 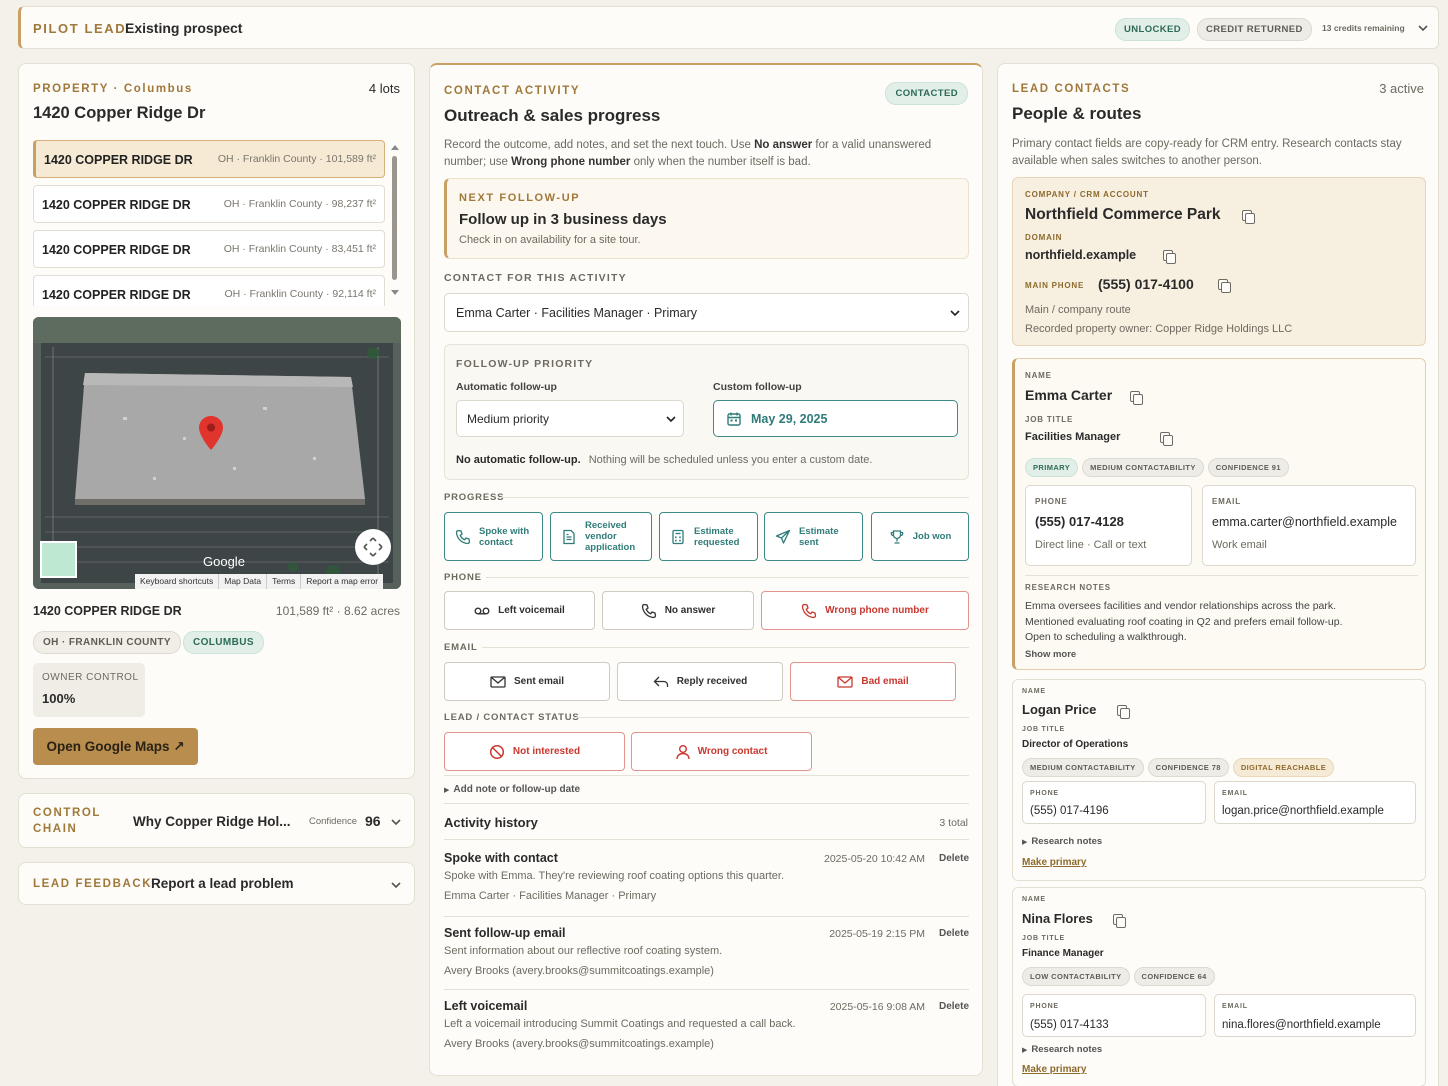 What do you see at coordinates (512, 789) in the screenshot?
I see `add-note-toggle: ▶ Add note or follow-up date` at bounding box center [512, 789].